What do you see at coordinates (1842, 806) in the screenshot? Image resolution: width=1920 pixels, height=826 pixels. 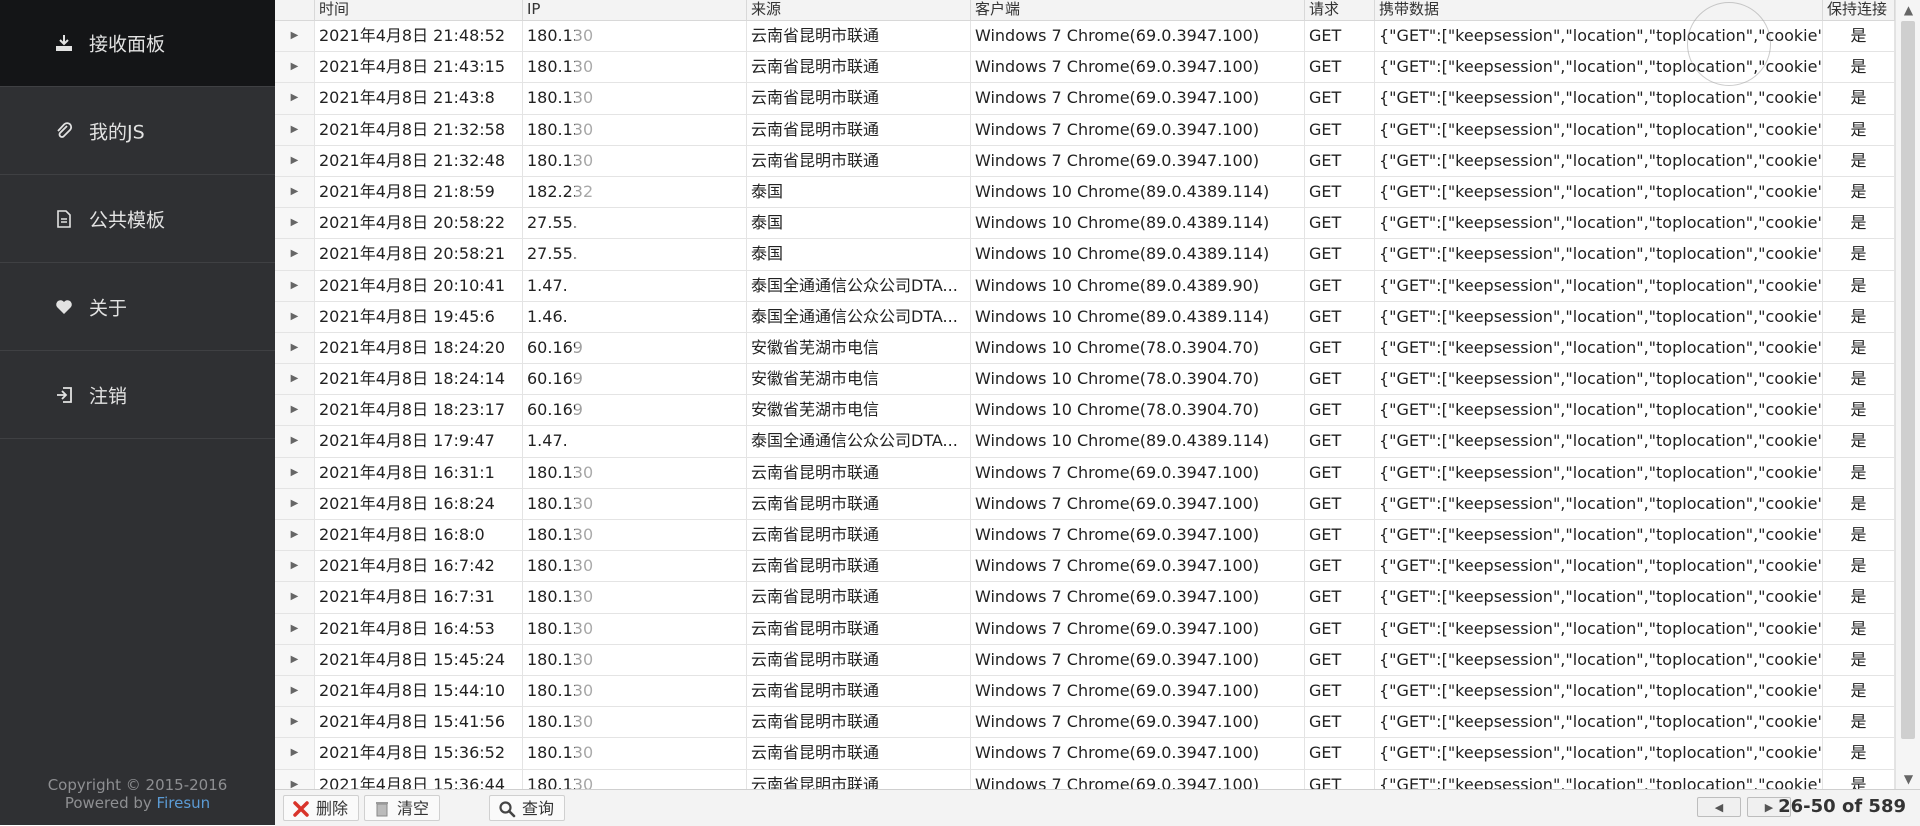 I see `pager-text: 26-50 of 589` at bounding box center [1842, 806].